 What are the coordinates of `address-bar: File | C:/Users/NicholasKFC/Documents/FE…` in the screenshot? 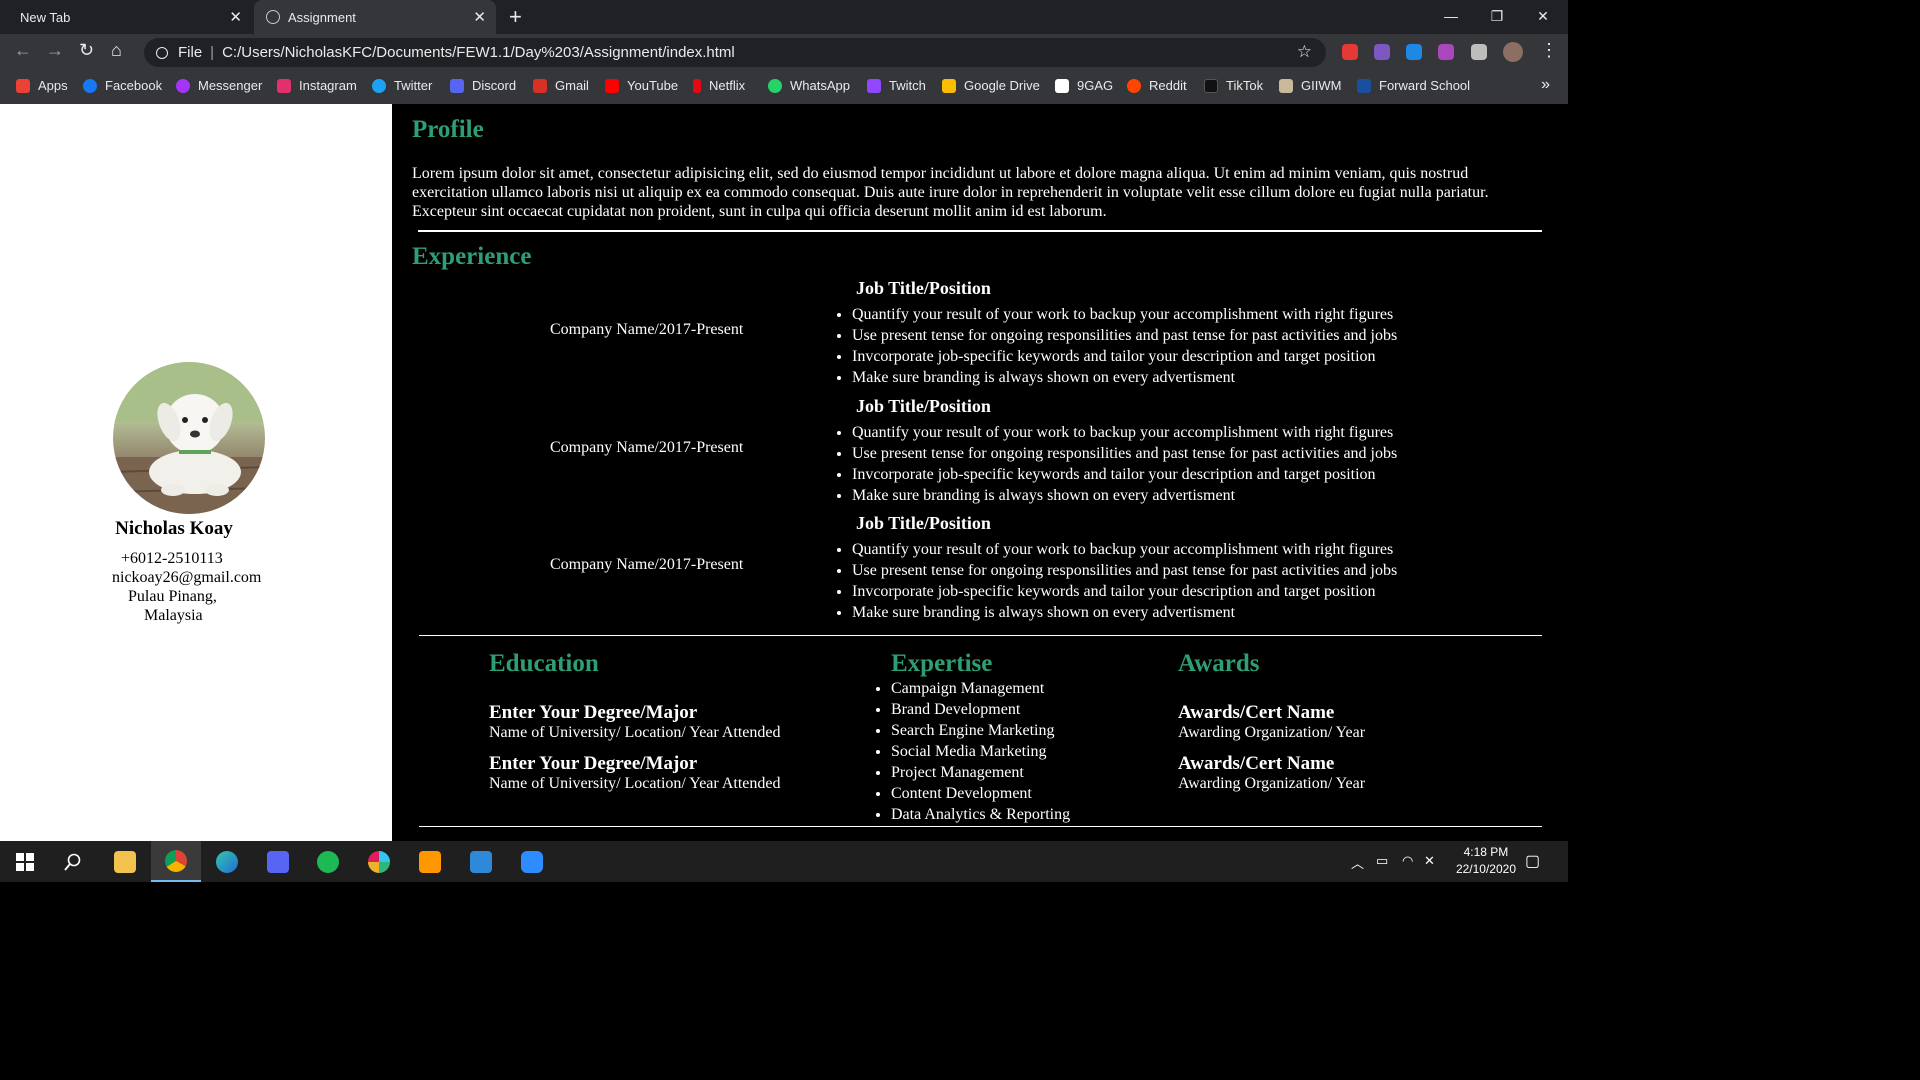 It's located at (735, 52).